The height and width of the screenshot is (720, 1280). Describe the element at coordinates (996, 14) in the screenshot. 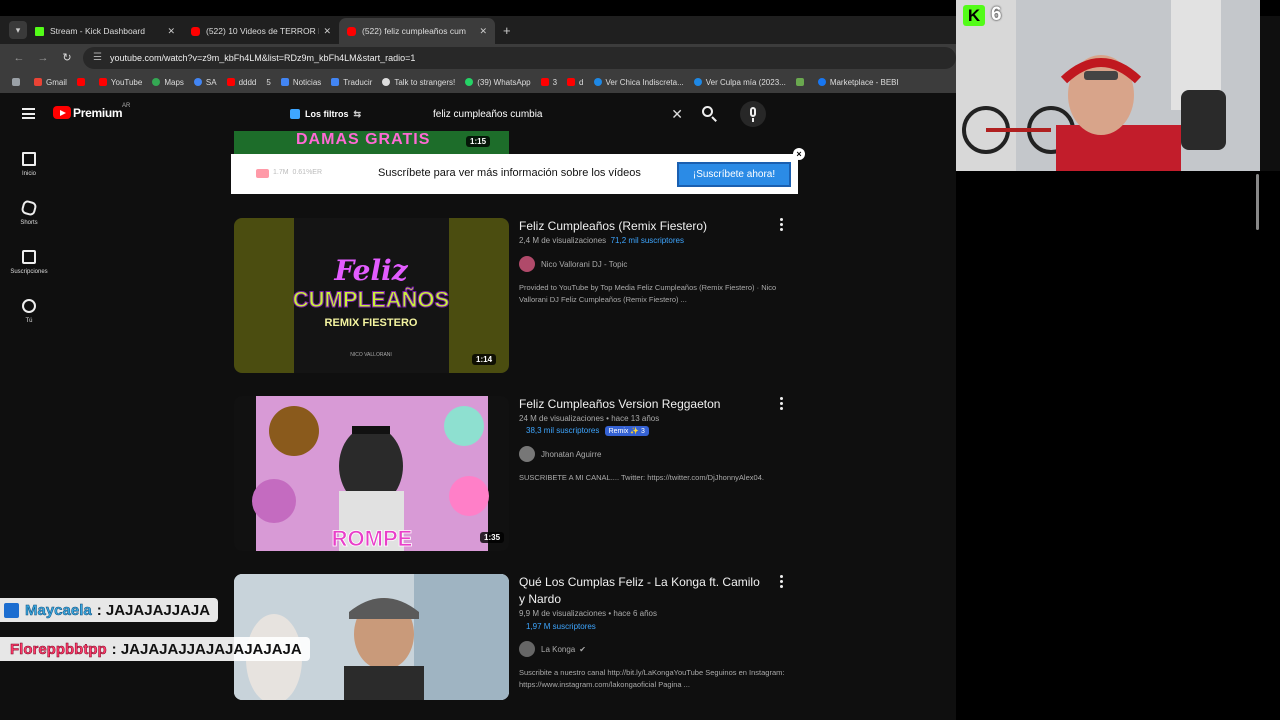

I see `viewer-count: 6` at that location.